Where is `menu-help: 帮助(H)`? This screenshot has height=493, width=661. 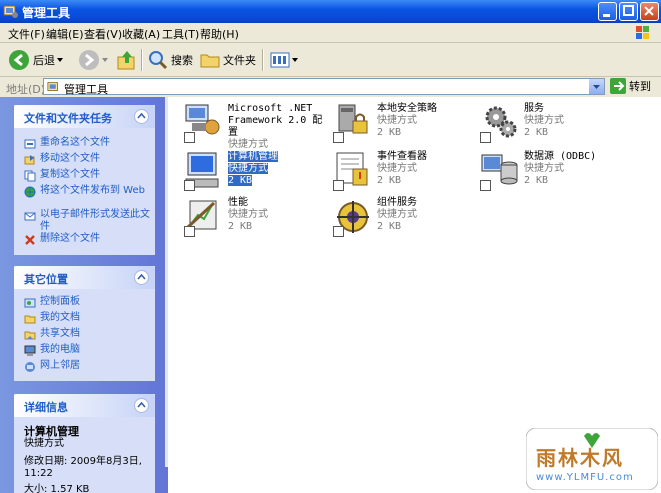 menu-help: 帮助(H) is located at coordinates (219, 34).